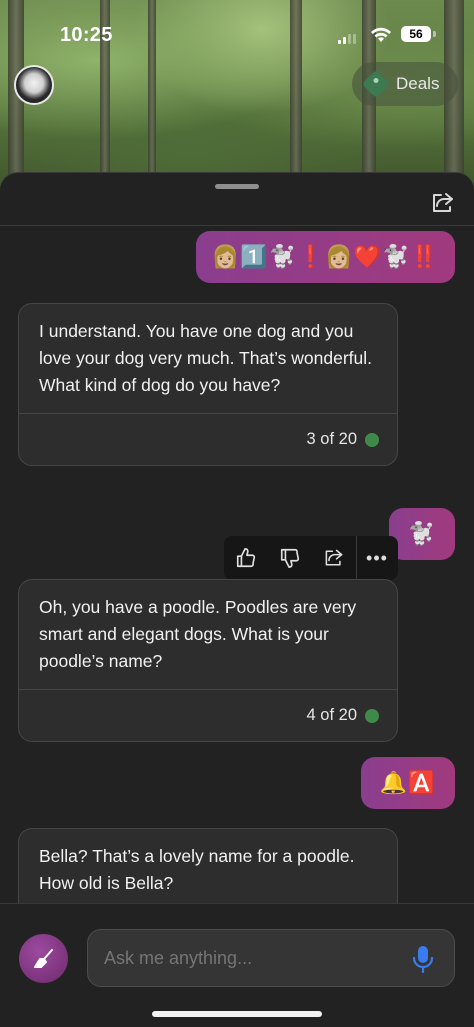 The width and height of the screenshot is (474, 1027). Describe the element at coordinates (377, 558) in the screenshot. I see `more-icon: •••` at that location.